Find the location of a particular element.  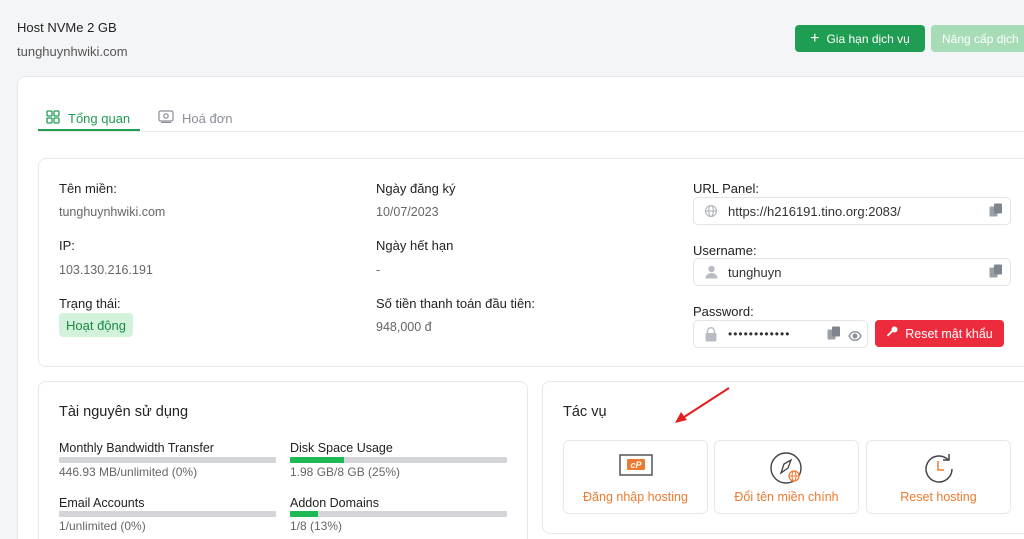

eye-icon is located at coordinates (855, 337).